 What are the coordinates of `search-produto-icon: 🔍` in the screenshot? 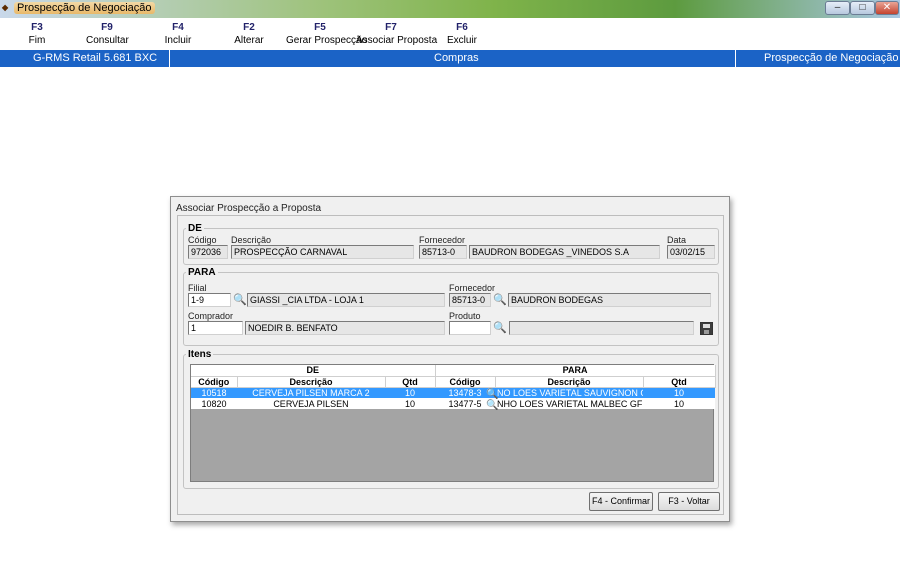 It's located at (500, 328).